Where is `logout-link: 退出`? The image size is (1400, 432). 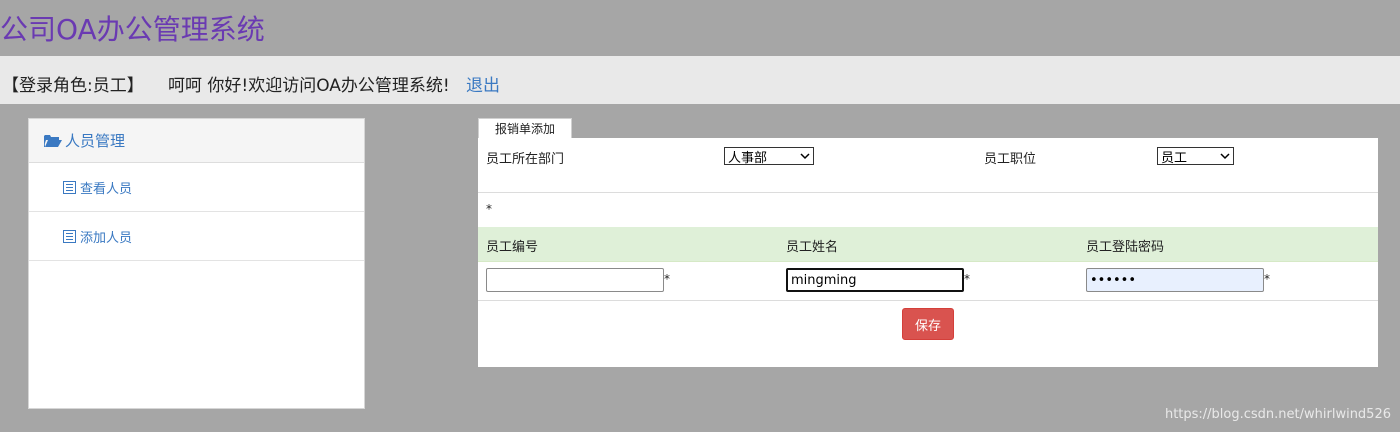
logout-link: 退出 is located at coordinates (483, 83).